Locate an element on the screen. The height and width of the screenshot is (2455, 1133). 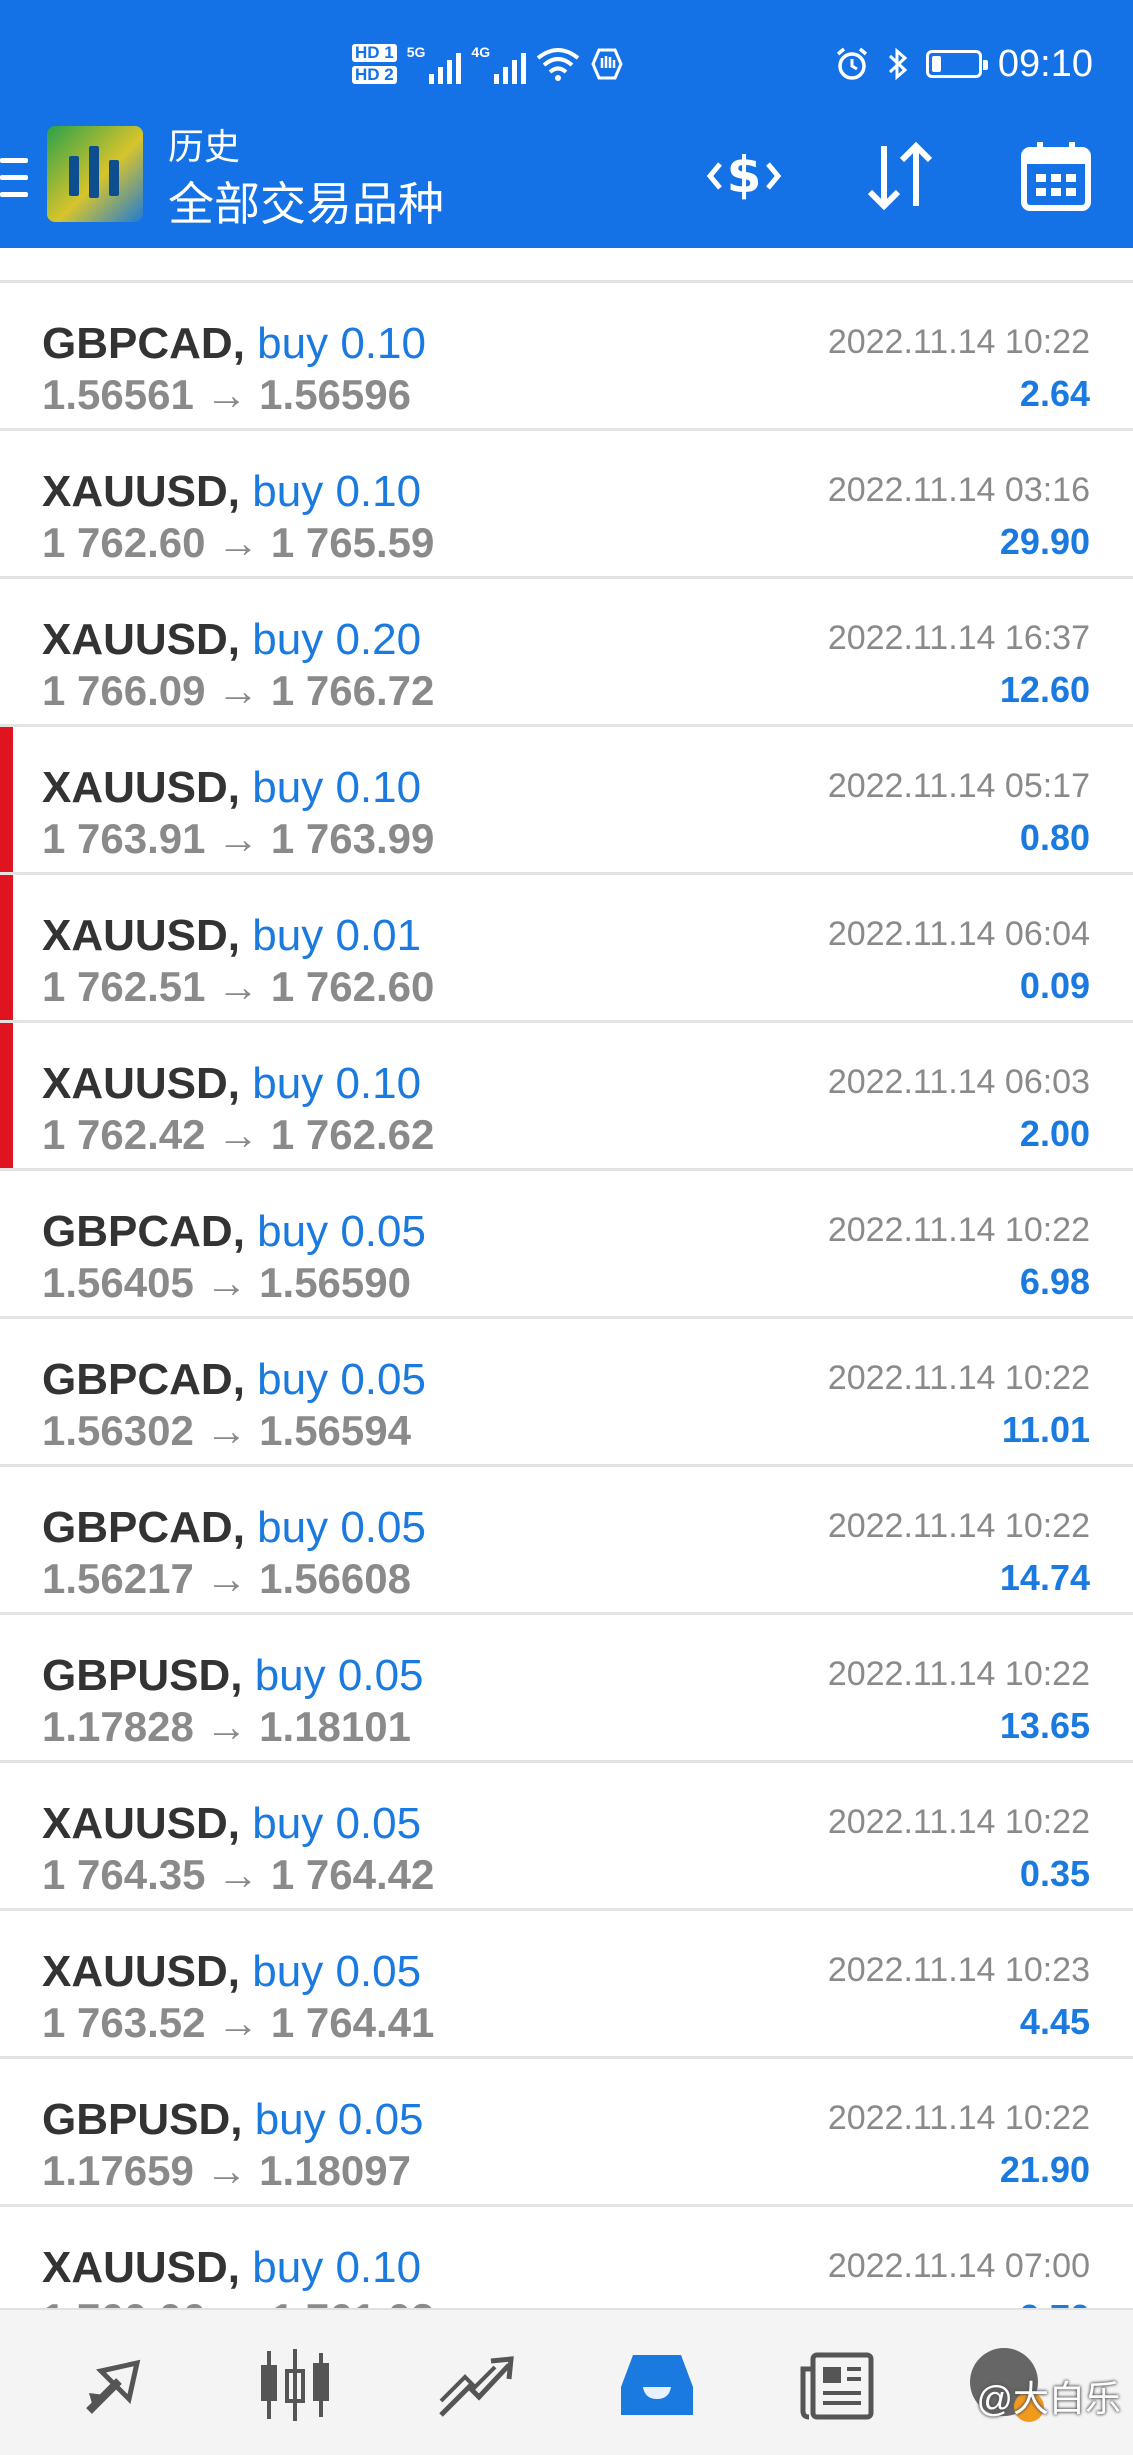
network-indicators: HD 1 HD 2 5G 4G is located at coordinates (488, 64).